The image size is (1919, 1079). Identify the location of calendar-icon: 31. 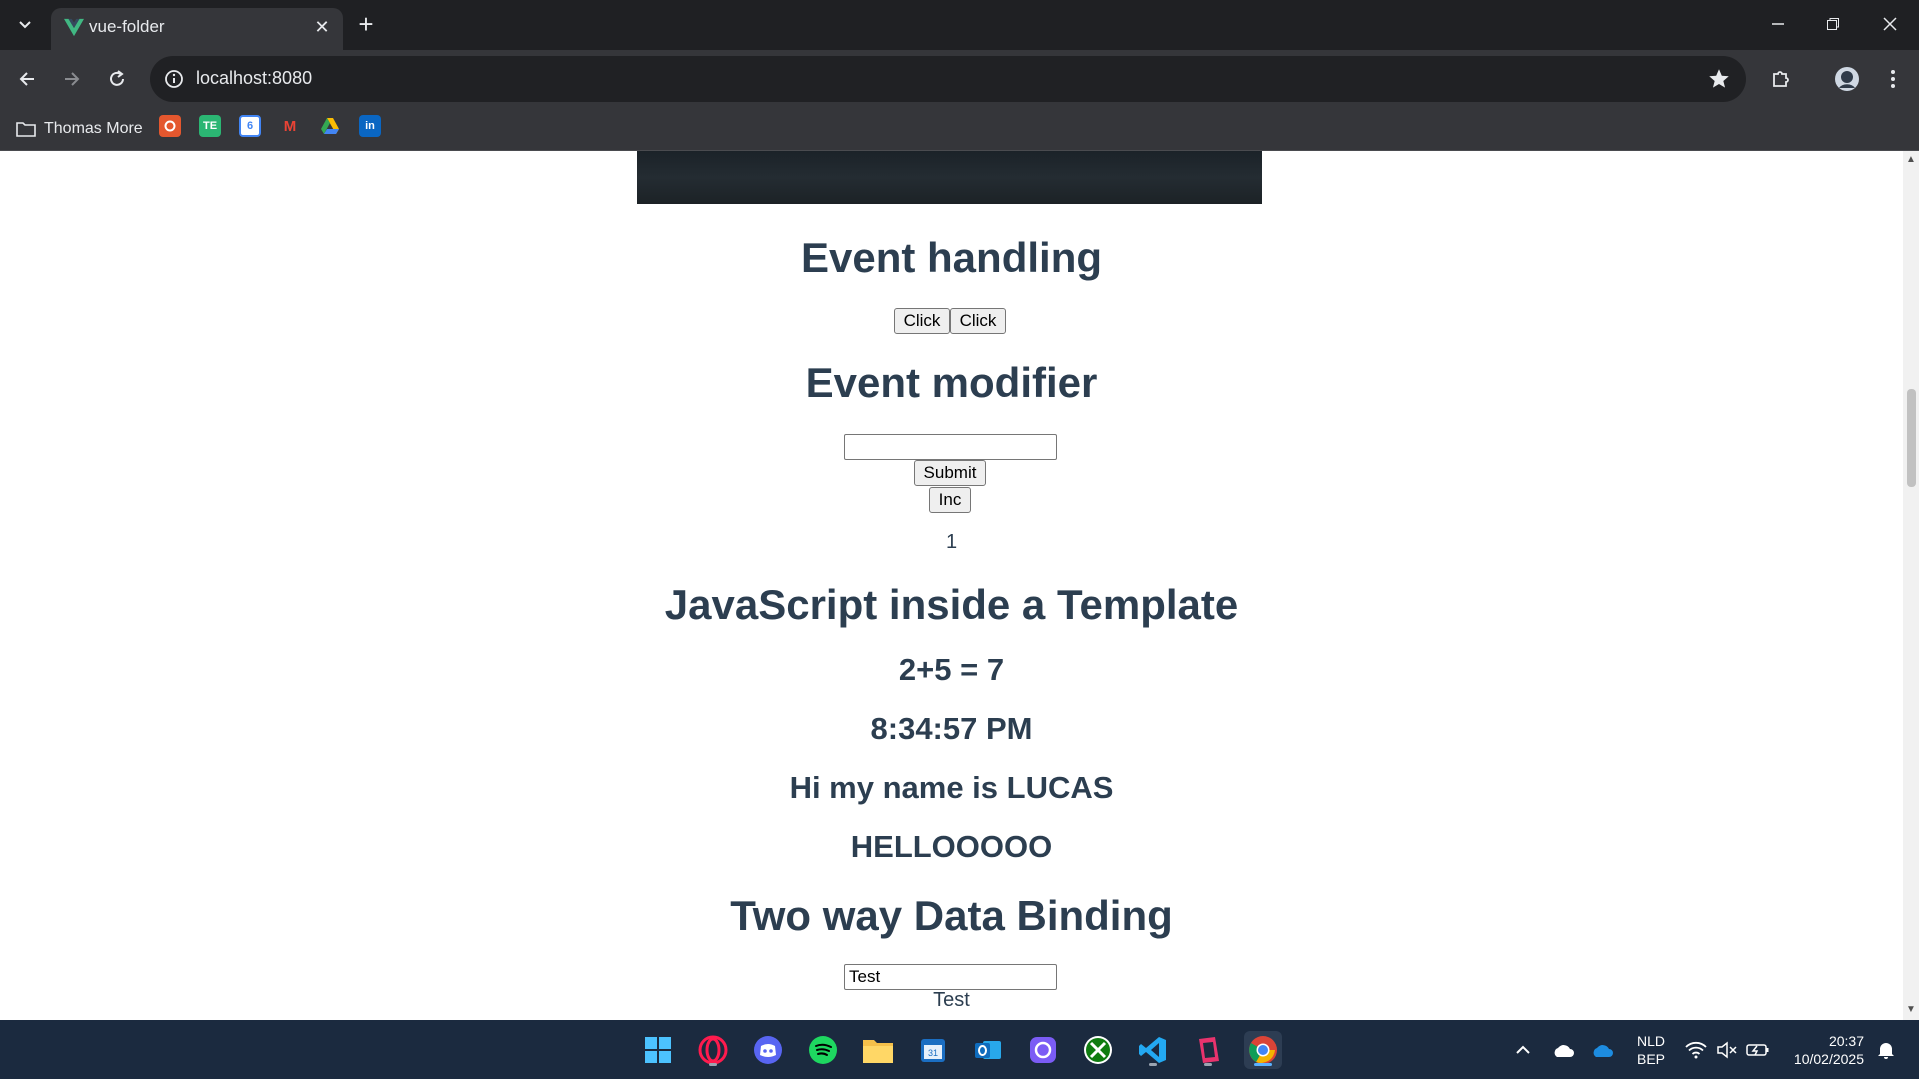
(933, 1050).